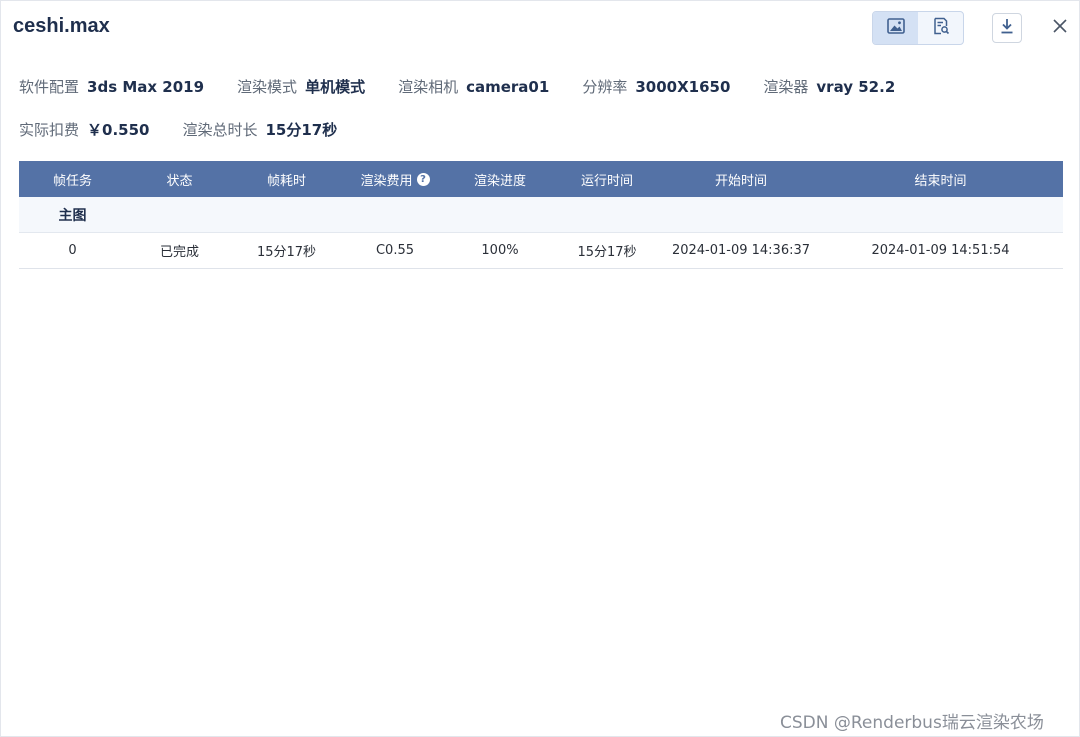  Describe the element at coordinates (683, 86) in the screenshot. I see `info-value: 3000X1650` at that location.